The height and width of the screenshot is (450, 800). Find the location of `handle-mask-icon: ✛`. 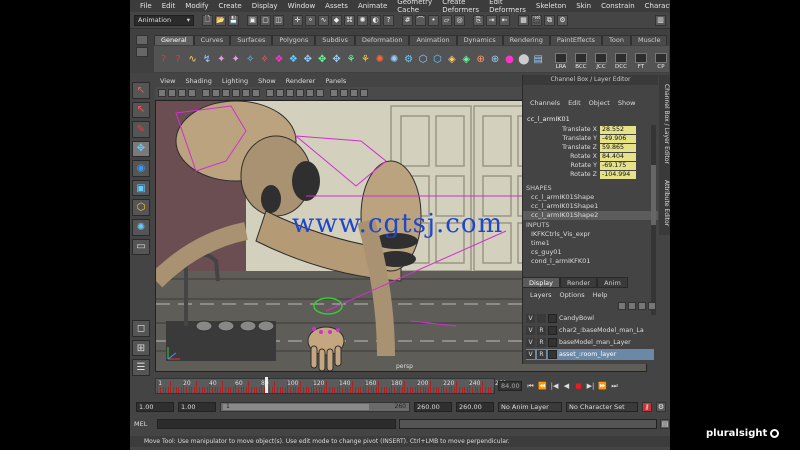

handle-mask-icon: ✛ is located at coordinates (297, 20).